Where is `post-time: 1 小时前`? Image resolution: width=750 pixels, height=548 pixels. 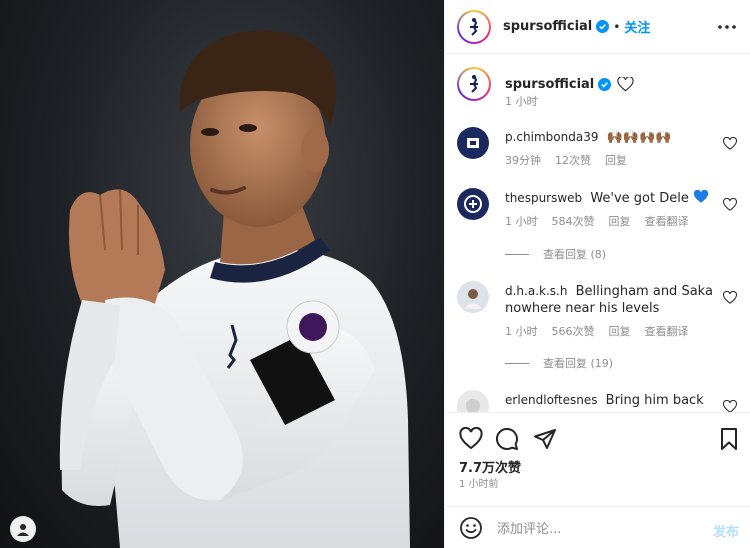 post-time: 1 小时前 is located at coordinates (479, 484).